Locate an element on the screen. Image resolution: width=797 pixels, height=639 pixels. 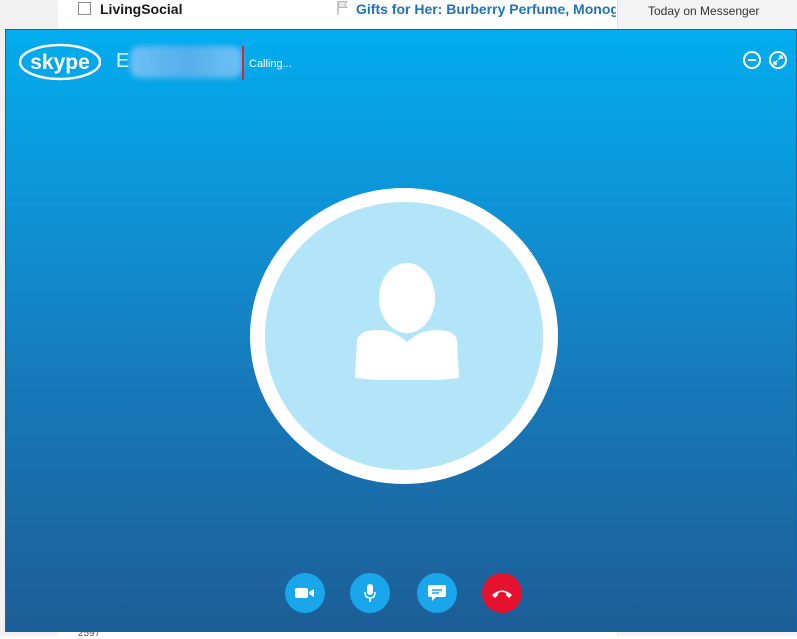
svg-text: skype is located at coordinates (60, 62).